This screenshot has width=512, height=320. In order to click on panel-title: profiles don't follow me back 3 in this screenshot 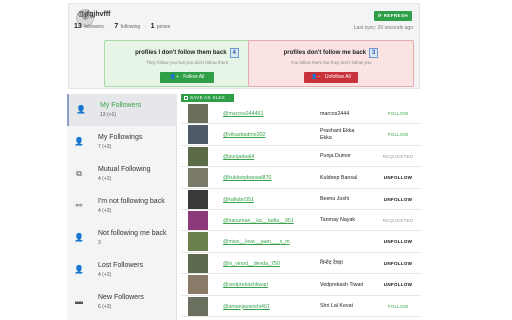, I will do `click(331, 53)`.